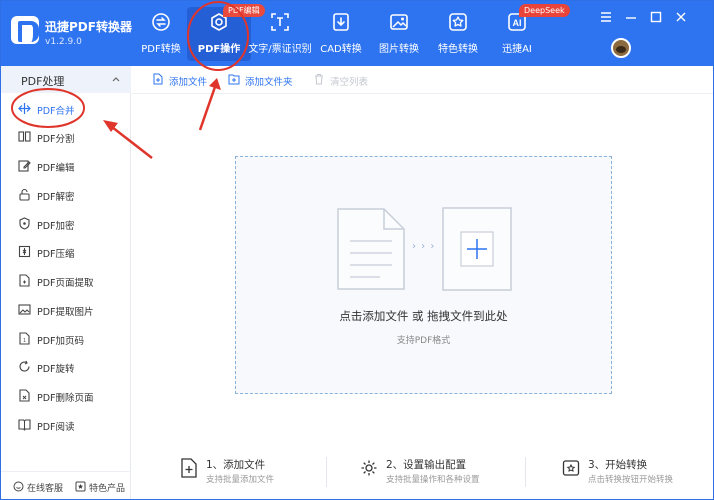 This screenshot has height=500, width=714. What do you see at coordinates (269, 82) in the screenshot?
I see `add-folder-label: 添加文件夹` at bounding box center [269, 82].